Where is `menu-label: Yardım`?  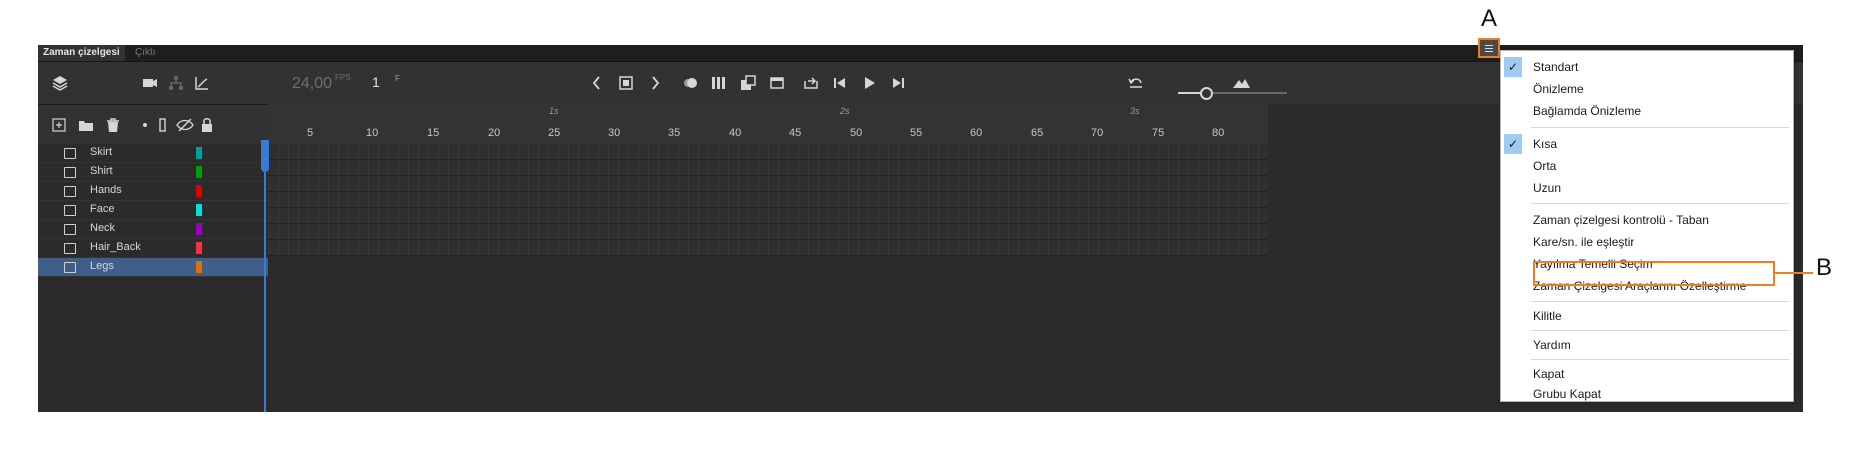
menu-label: Yardım is located at coordinates (1552, 345).